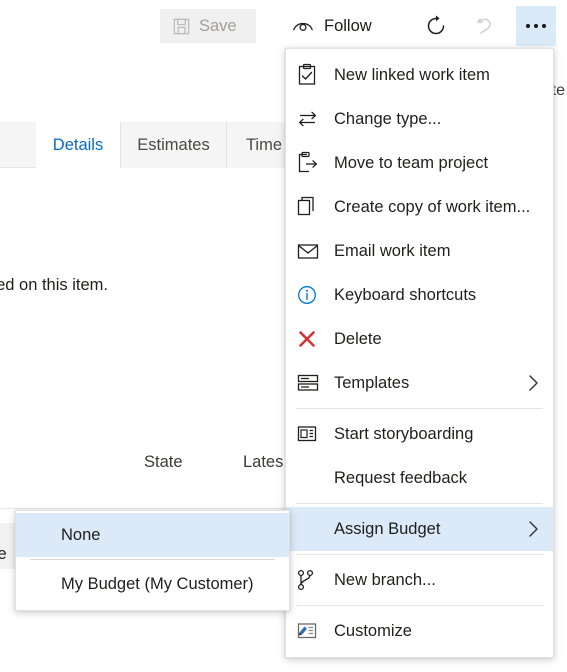 The image size is (567, 672). What do you see at coordinates (411, 162) in the screenshot?
I see `menu-item-label: Move to team project` at bounding box center [411, 162].